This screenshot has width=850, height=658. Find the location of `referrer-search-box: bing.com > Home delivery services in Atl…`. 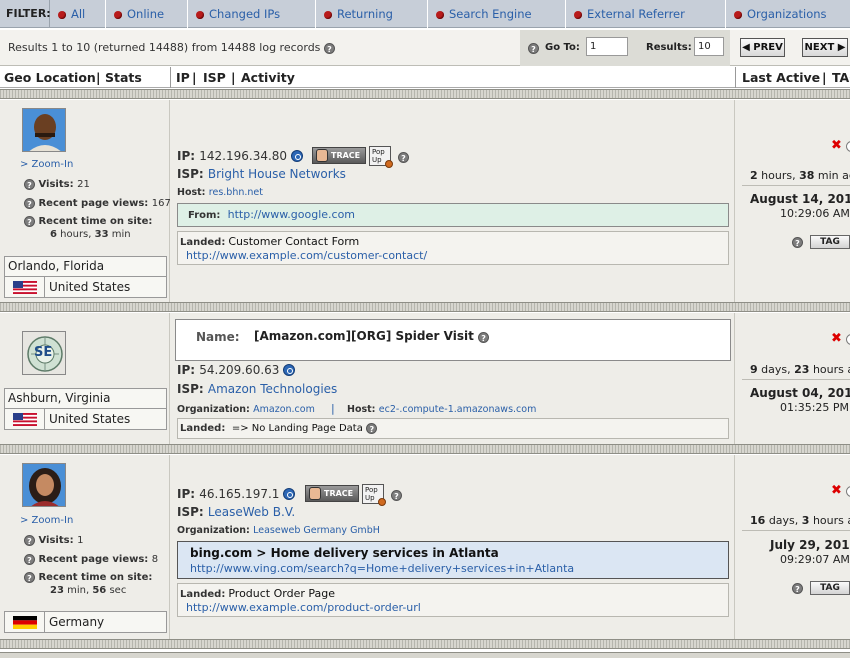

referrer-search-box: bing.com > Home delivery services in Atl… is located at coordinates (453, 560).